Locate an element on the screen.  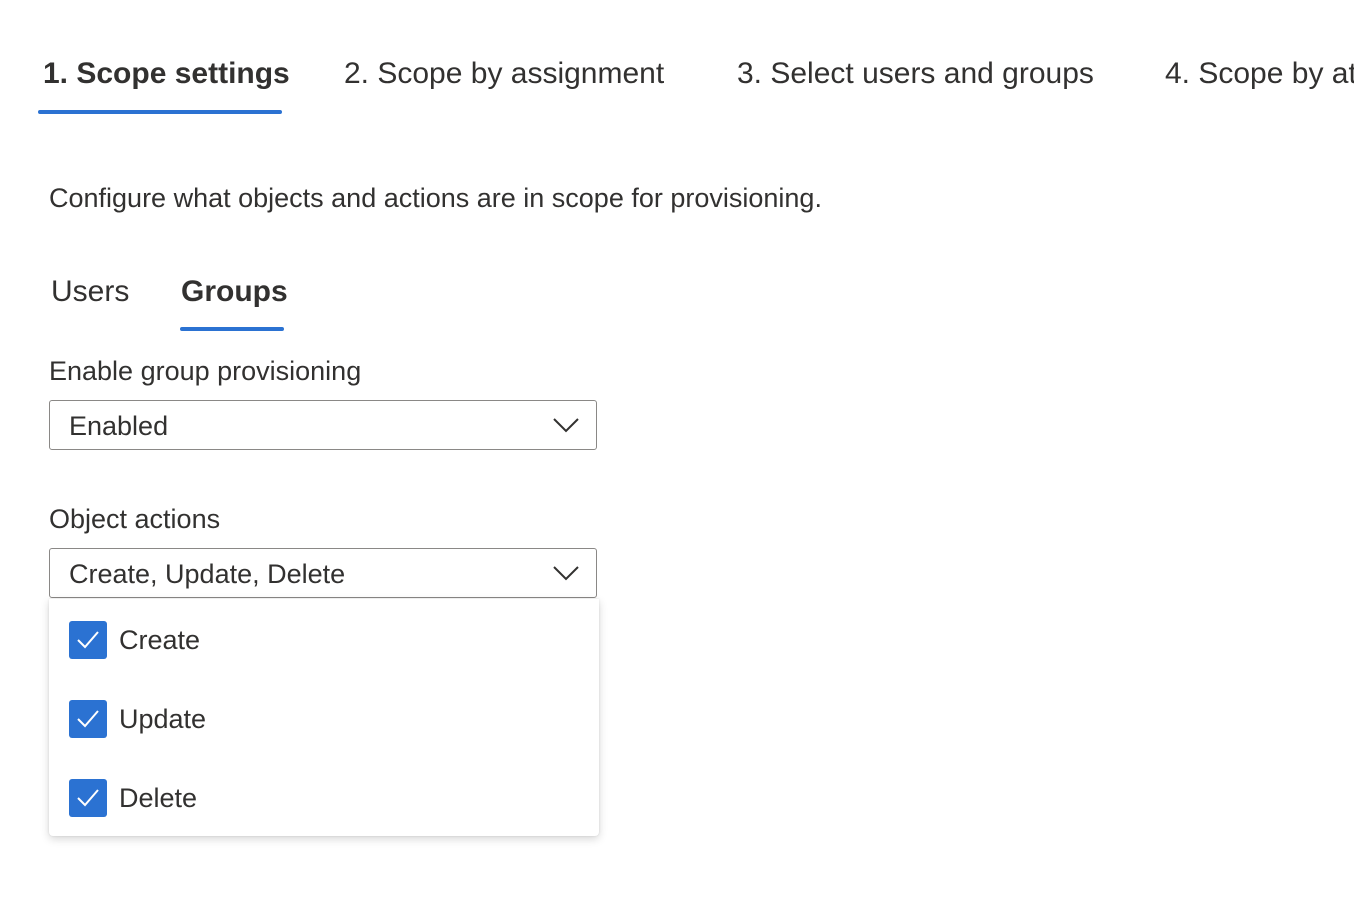
step-scope-settings: 1. Scope settings is located at coordinates (166, 74).